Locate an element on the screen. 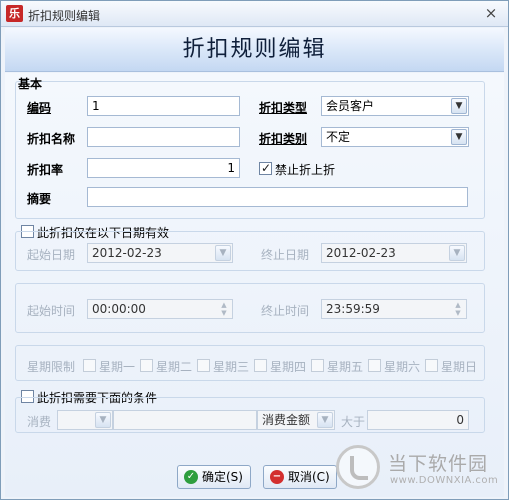  weekday-label: 星期二 is located at coordinates (174, 367).